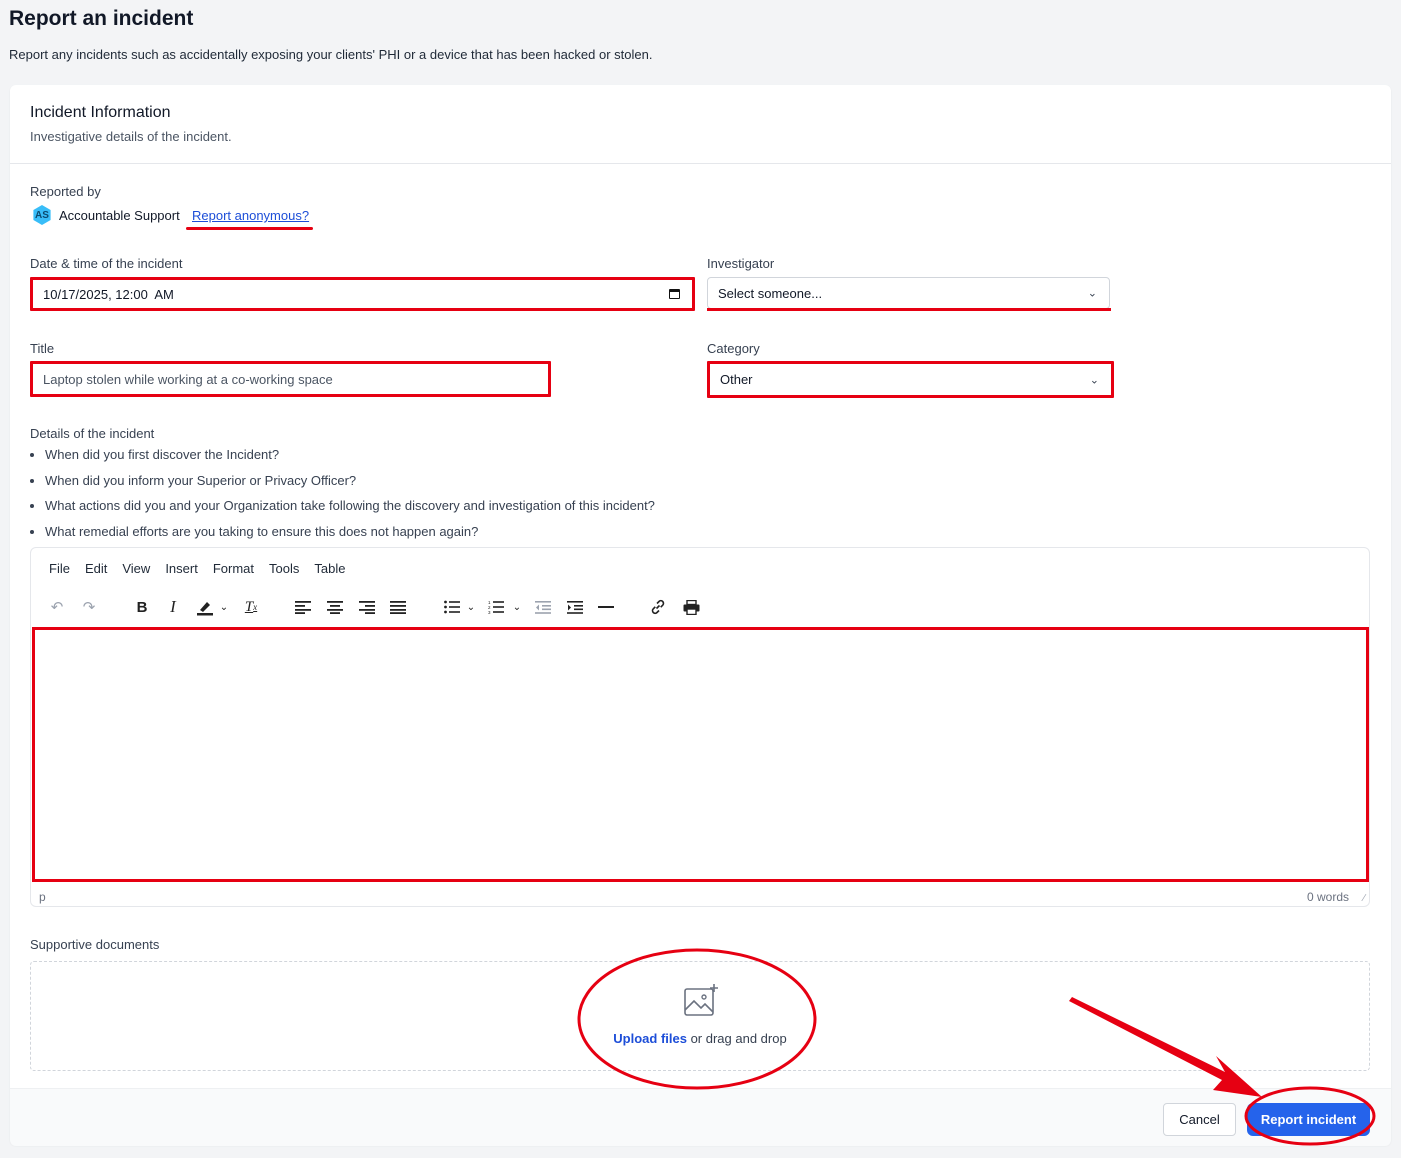 Image resolution: width=1401 pixels, height=1158 pixels. Describe the element at coordinates (205, 607) in the screenshot. I see `highlight-icon` at that location.